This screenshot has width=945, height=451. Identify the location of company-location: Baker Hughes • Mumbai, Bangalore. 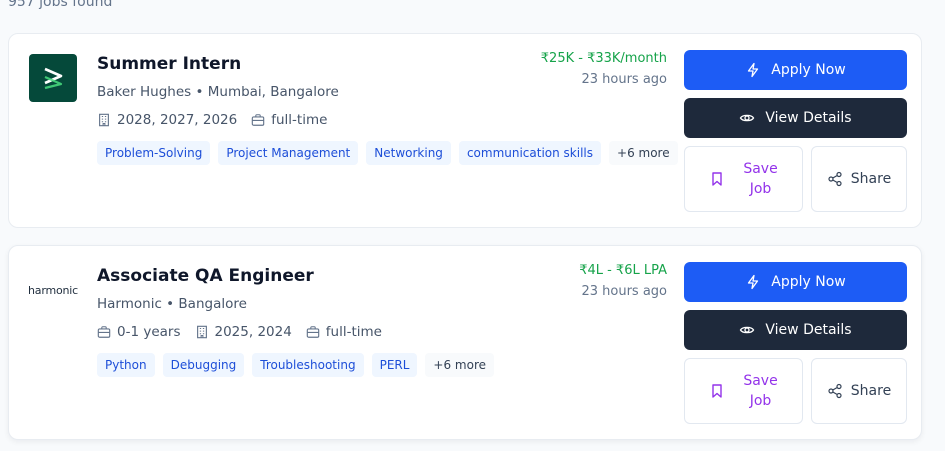
(218, 92).